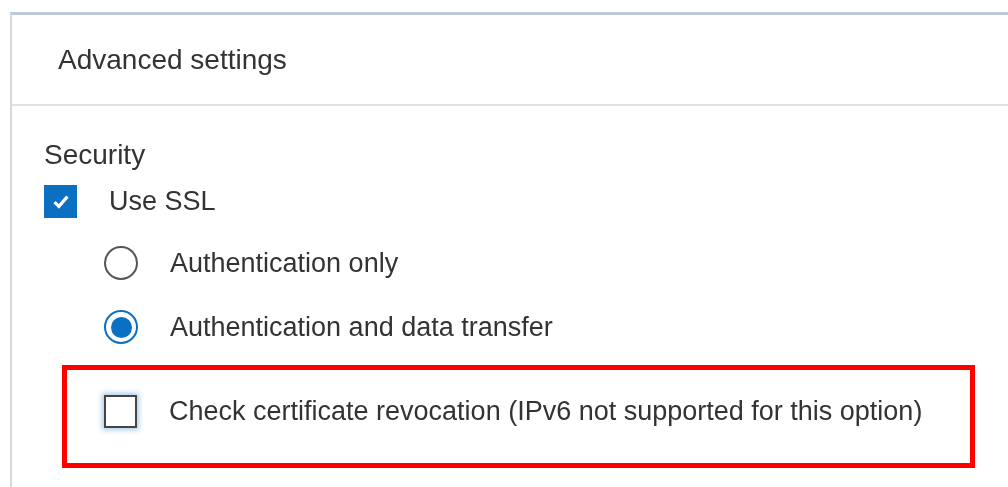 This screenshot has width=1008, height=487. I want to click on option-label: Authentication and data transfer, so click(361, 327).